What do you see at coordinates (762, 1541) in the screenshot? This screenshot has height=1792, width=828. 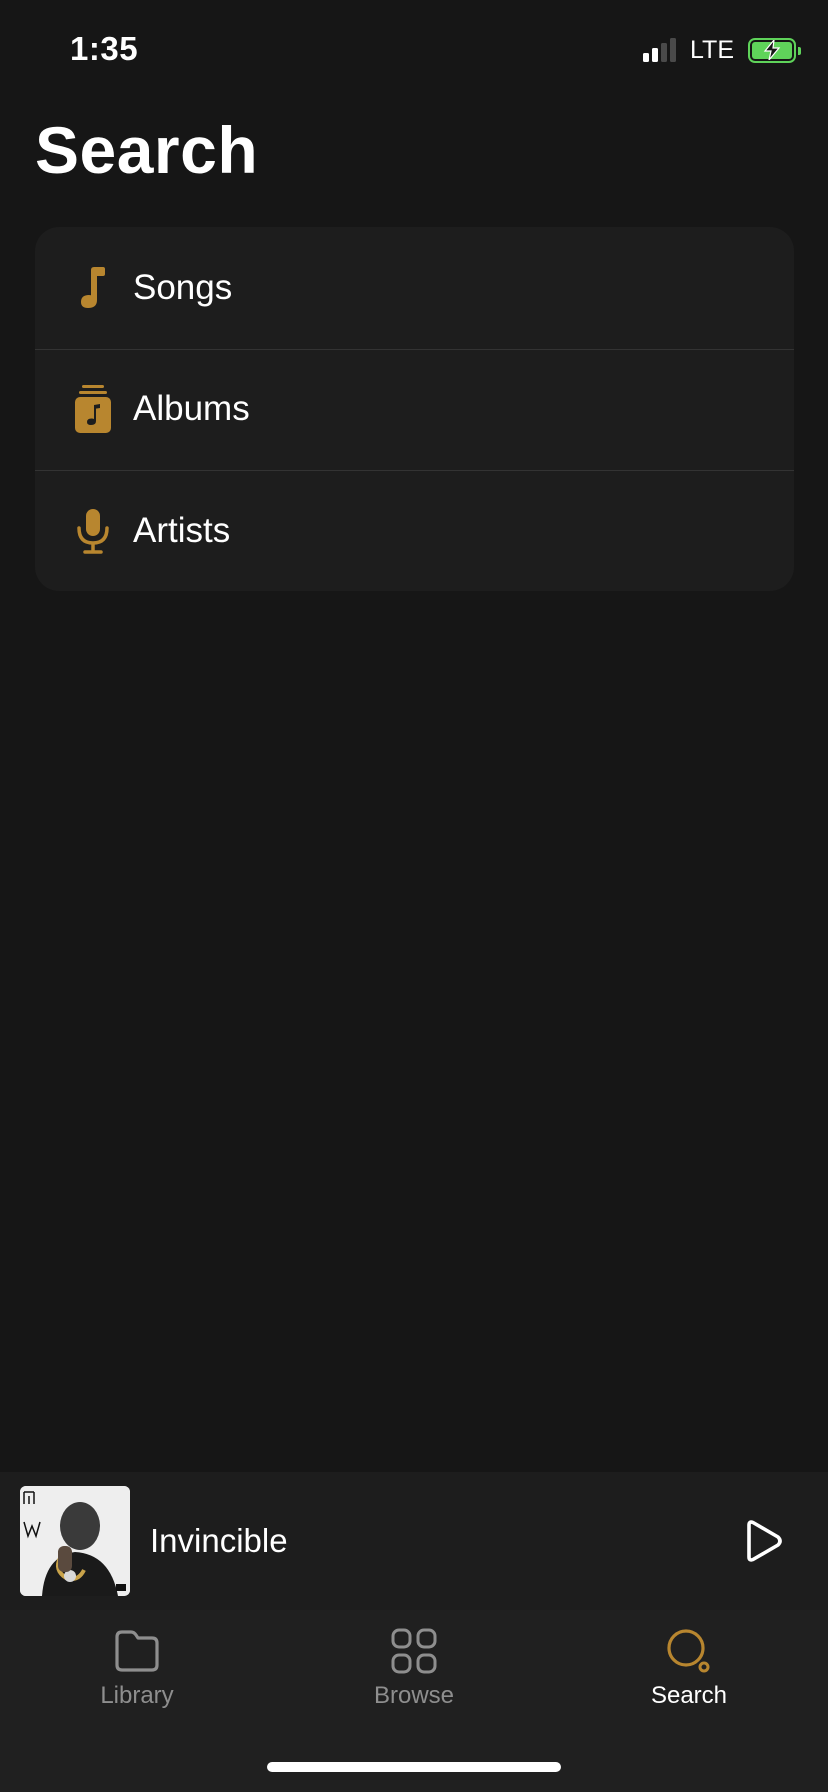 I see `play-icon` at bounding box center [762, 1541].